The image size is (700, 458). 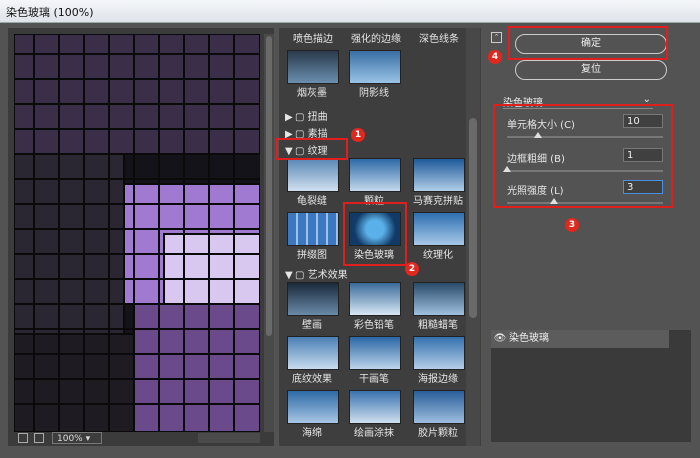 What do you see at coordinates (316, 273) in the screenshot?
I see `category-artistic: ▼ ▢ 艺术效果` at bounding box center [316, 273].